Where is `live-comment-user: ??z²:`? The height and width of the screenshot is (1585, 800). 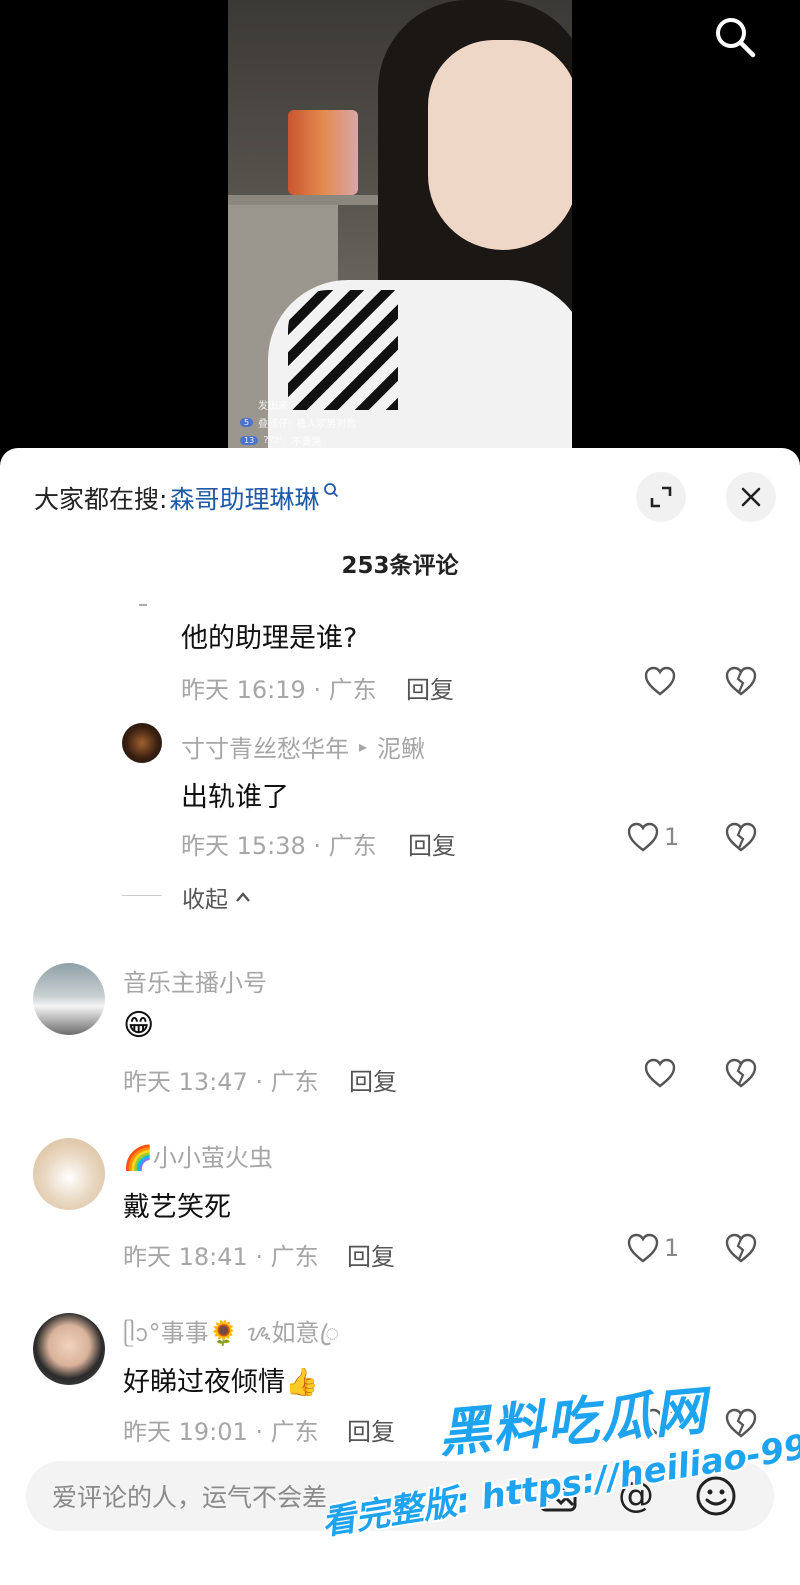 live-comment-user: ??z²: is located at coordinates (275, 440).